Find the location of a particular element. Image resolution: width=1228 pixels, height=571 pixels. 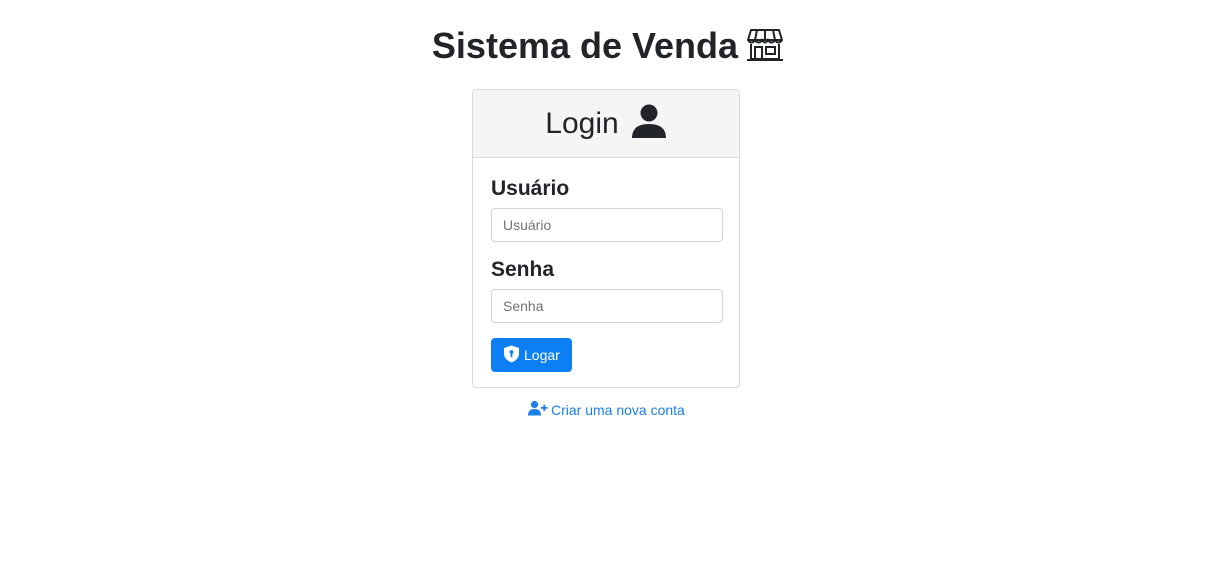

create-account-link: Criar uma nova conta is located at coordinates (606, 410).